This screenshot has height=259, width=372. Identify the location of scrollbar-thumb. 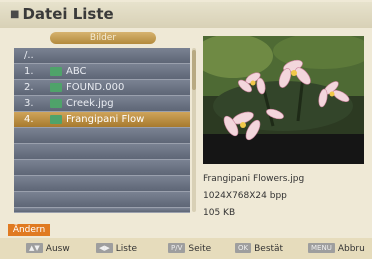
(194, 70).